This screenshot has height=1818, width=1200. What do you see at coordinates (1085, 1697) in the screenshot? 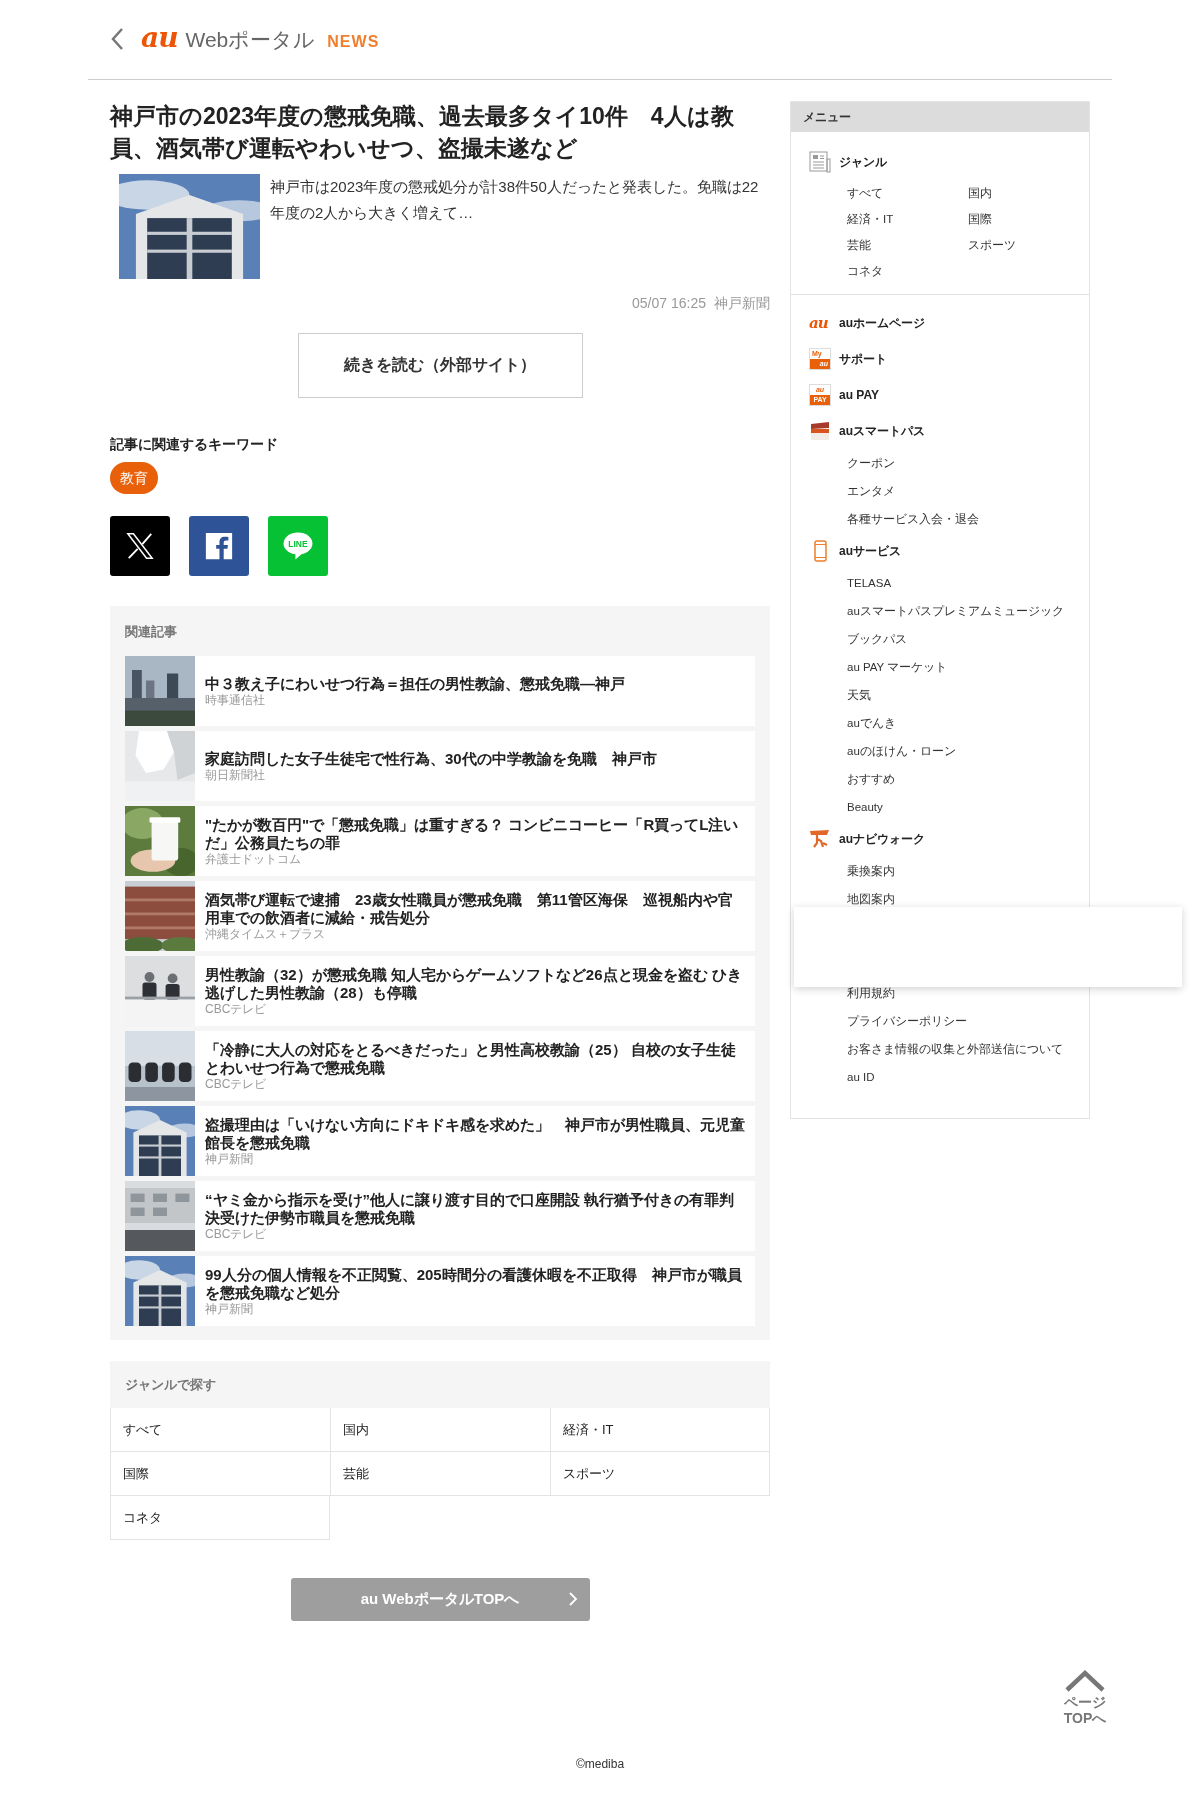
I see `page-top-button: ページ TOPへ` at bounding box center [1085, 1697].